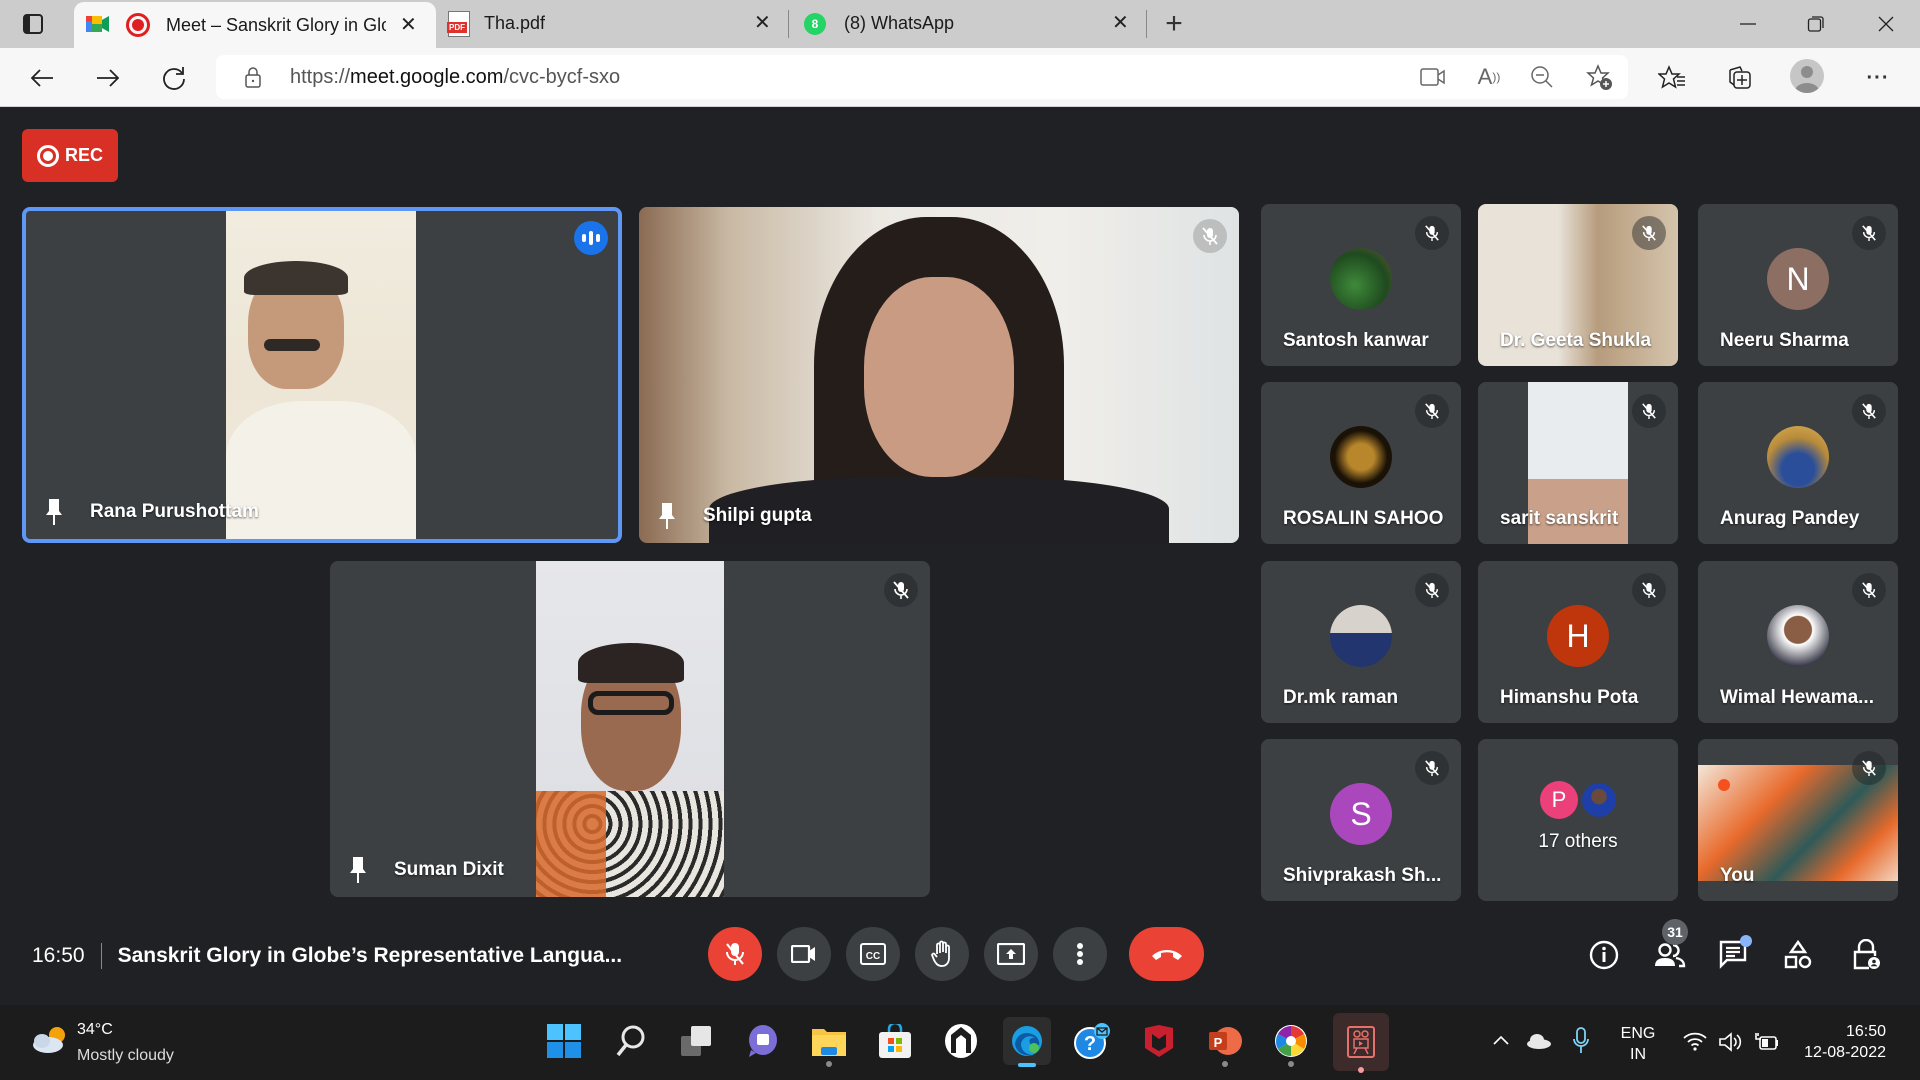 The width and height of the screenshot is (1920, 1080). What do you see at coordinates (1433, 77) in the screenshot?
I see `camera-in-use-icon` at bounding box center [1433, 77].